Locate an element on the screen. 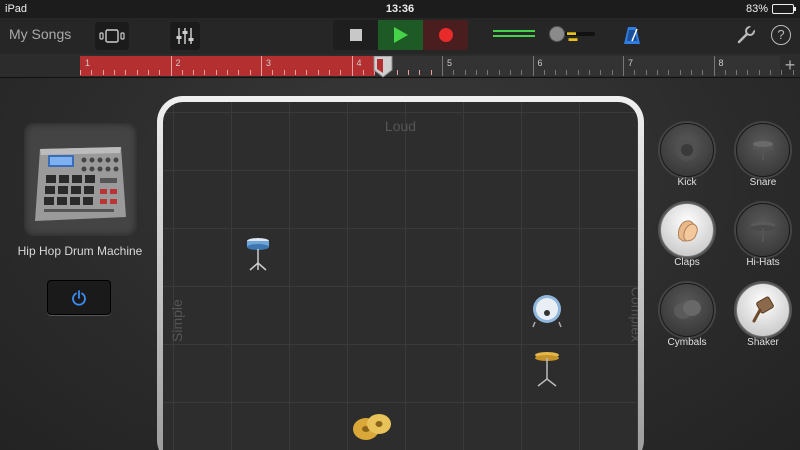 The image size is (800, 450). timeline-ruler: 1 2 3 4 5 6 7 8 + is located at coordinates (400, 66).